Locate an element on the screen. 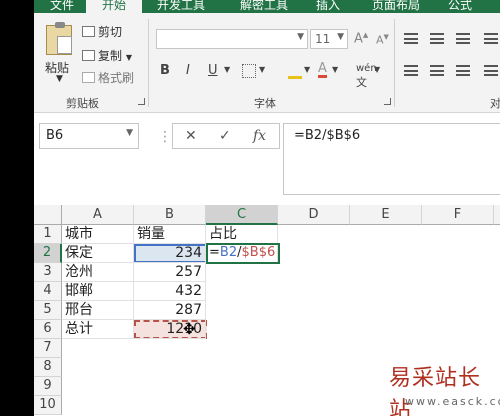 The height and width of the screenshot is (416, 500). ribbon-tab-bar: 文件 开始 开发工具 解密工具 插入 页面布局 公式 is located at coordinates (267, 6).